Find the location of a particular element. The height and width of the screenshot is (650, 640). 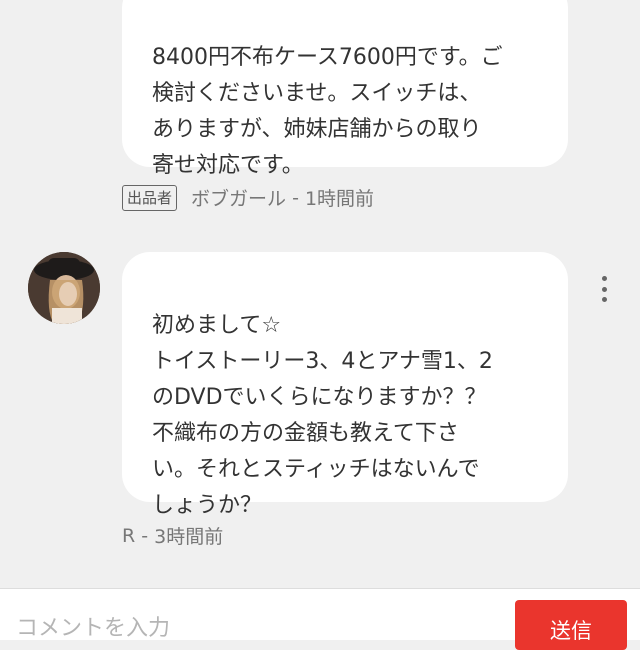

comment-author: ボブガール is located at coordinates (238, 197).